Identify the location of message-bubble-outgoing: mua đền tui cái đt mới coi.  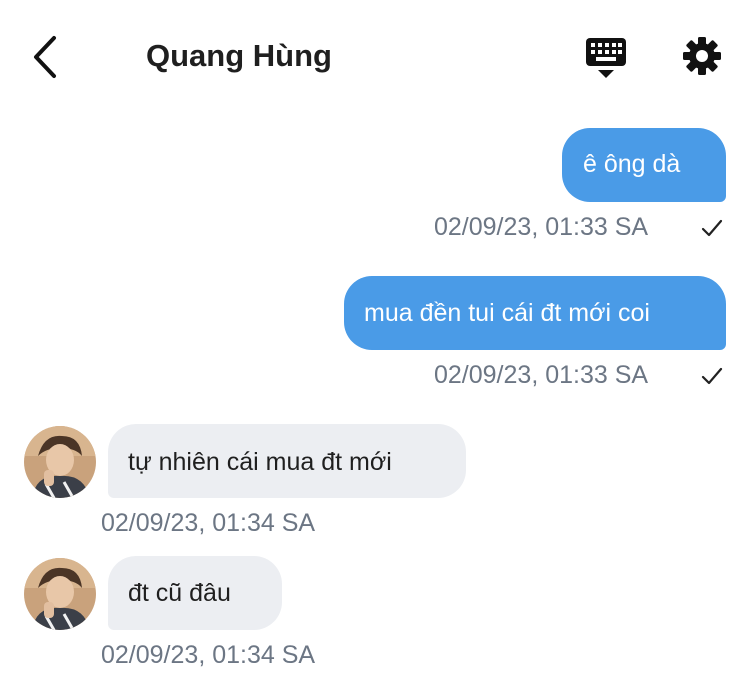
(535, 313).